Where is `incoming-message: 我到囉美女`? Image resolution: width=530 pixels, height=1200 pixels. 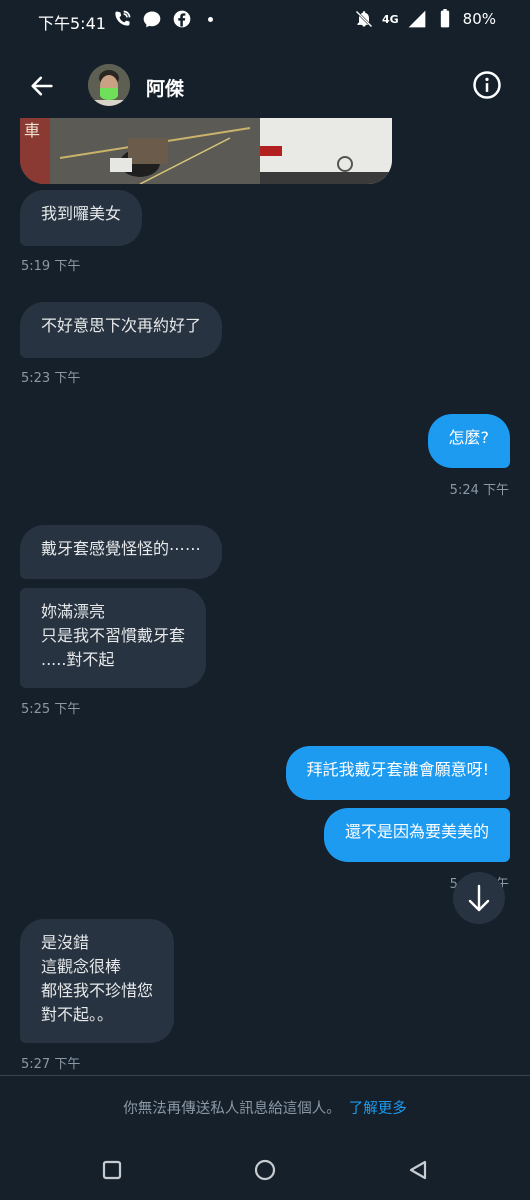
incoming-message: 我到囉美女 is located at coordinates (81, 218).